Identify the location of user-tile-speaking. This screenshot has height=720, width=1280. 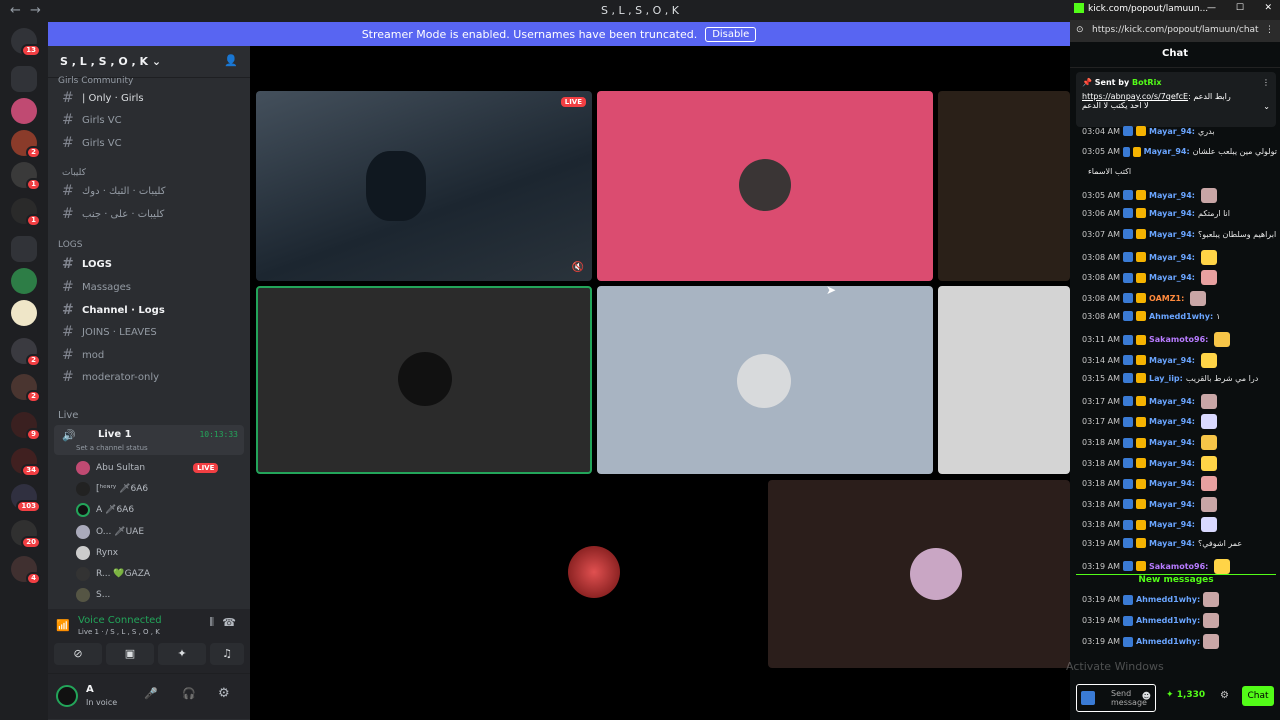
(424, 380).